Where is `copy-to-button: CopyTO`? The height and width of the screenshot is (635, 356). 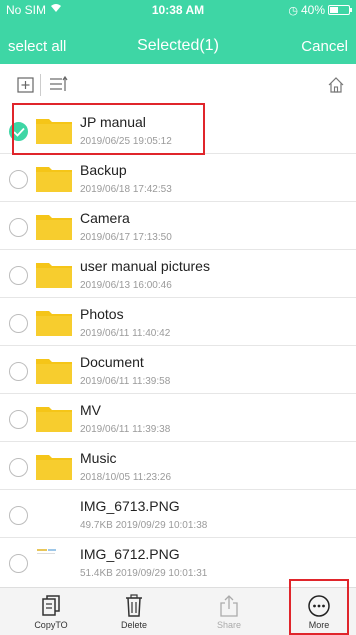
copy-to-button: CopyTO is located at coordinates (51, 611).